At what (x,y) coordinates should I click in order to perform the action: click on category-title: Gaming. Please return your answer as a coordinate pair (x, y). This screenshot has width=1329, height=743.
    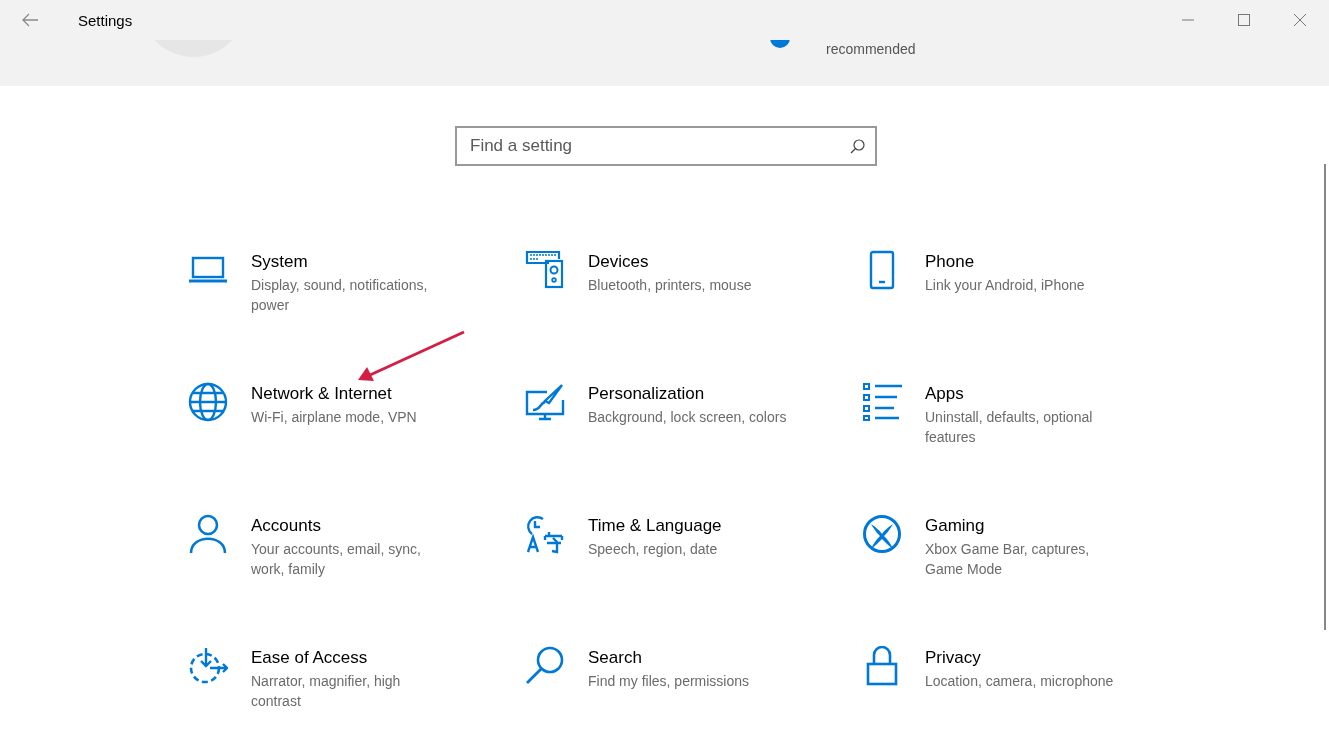
    Looking at the image, I should click on (955, 526).